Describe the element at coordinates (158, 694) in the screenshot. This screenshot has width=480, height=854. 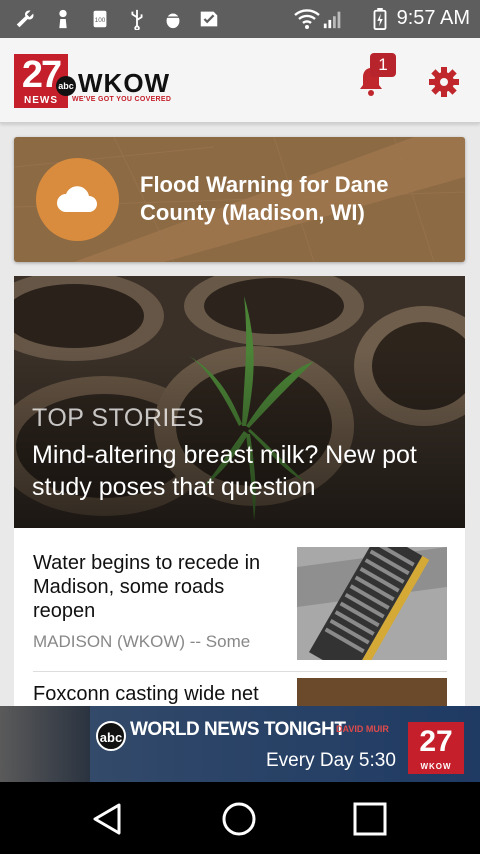
I see `story-title: Foxconn casting wide net` at that location.